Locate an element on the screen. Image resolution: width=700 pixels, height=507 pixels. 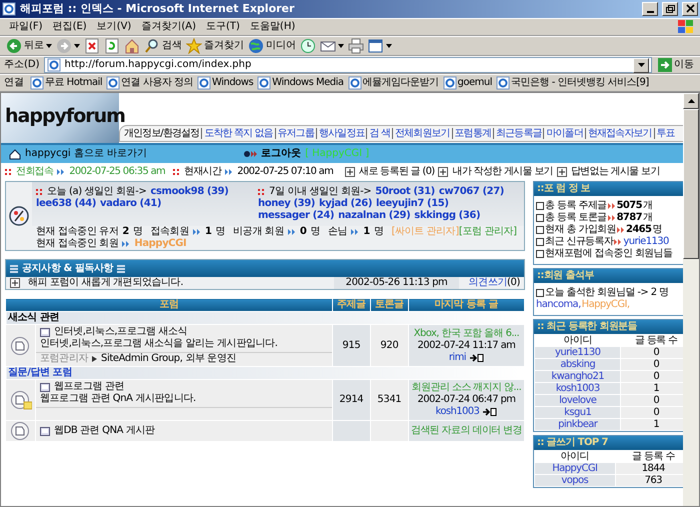
page-edit-button is located at coordinates (380, 46).